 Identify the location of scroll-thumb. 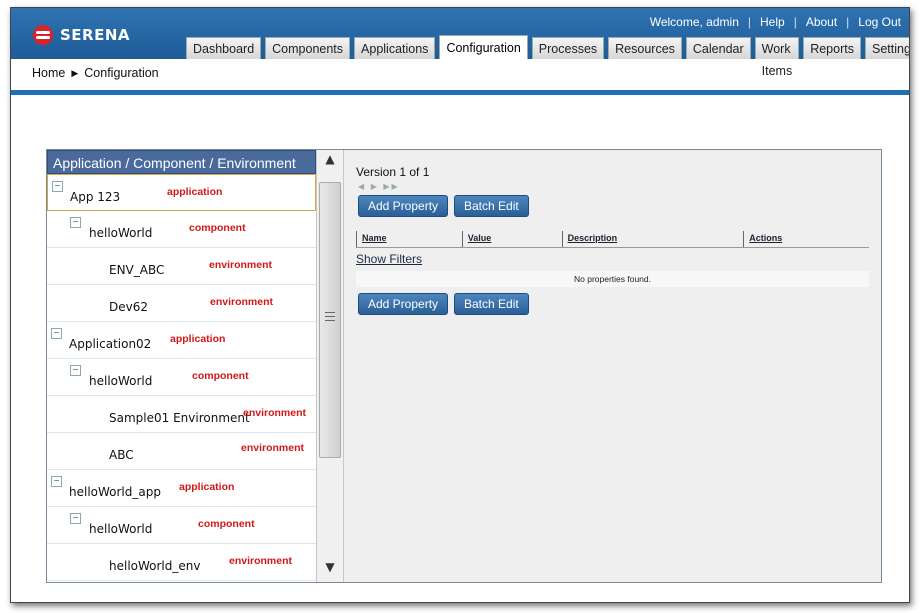
(330, 320).